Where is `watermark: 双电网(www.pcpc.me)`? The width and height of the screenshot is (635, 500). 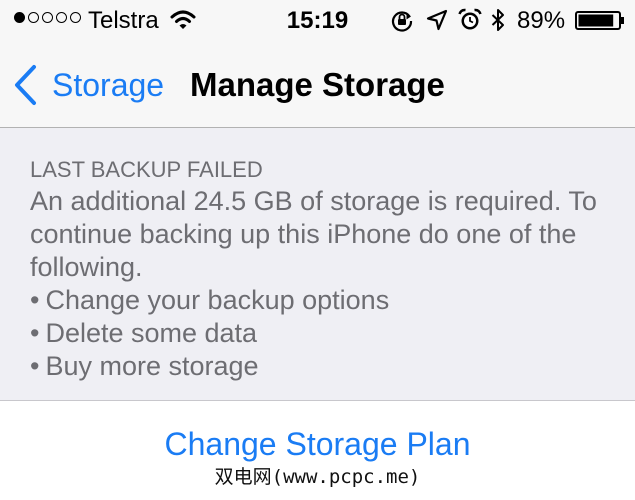 watermark: 双电网(www.pcpc.me) is located at coordinates (317, 477).